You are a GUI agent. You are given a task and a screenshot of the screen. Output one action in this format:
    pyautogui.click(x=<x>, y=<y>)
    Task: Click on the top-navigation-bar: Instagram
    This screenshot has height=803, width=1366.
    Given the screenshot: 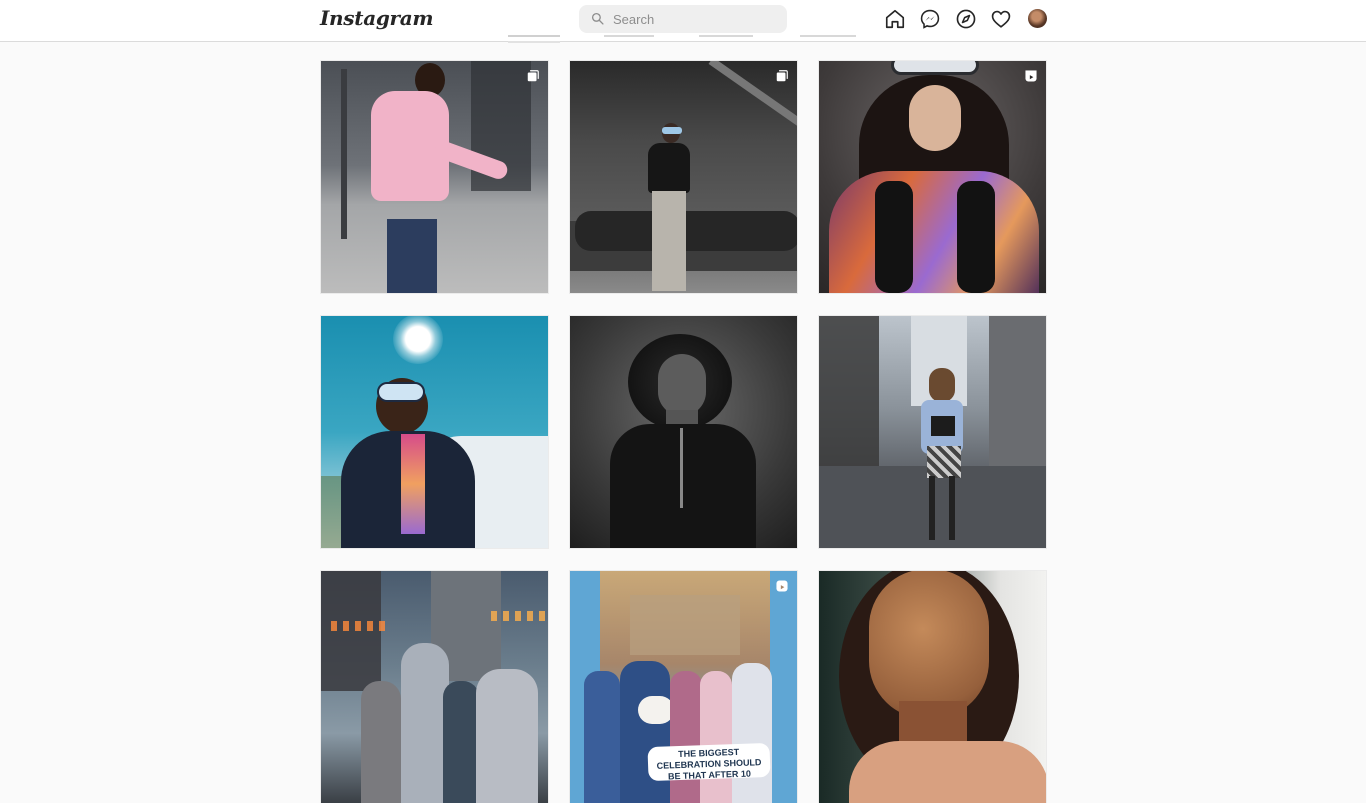 What is the action you would take?
    pyautogui.click(x=683, y=21)
    